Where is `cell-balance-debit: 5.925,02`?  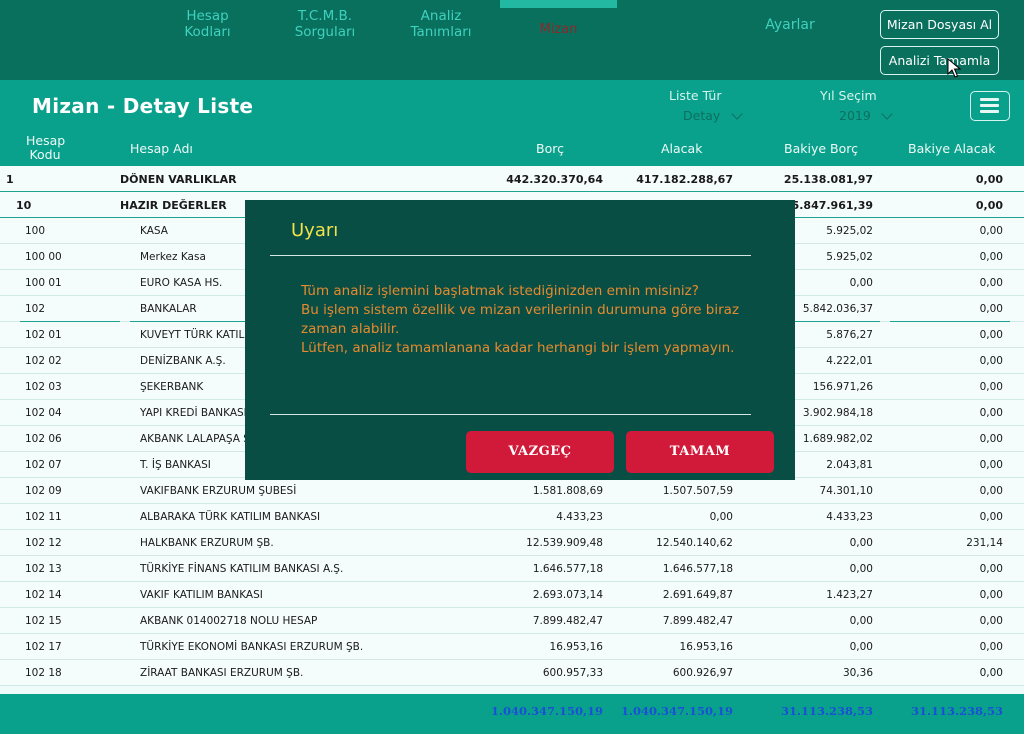 cell-balance-debit: 5.925,02 is located at coordinates (849, 257).